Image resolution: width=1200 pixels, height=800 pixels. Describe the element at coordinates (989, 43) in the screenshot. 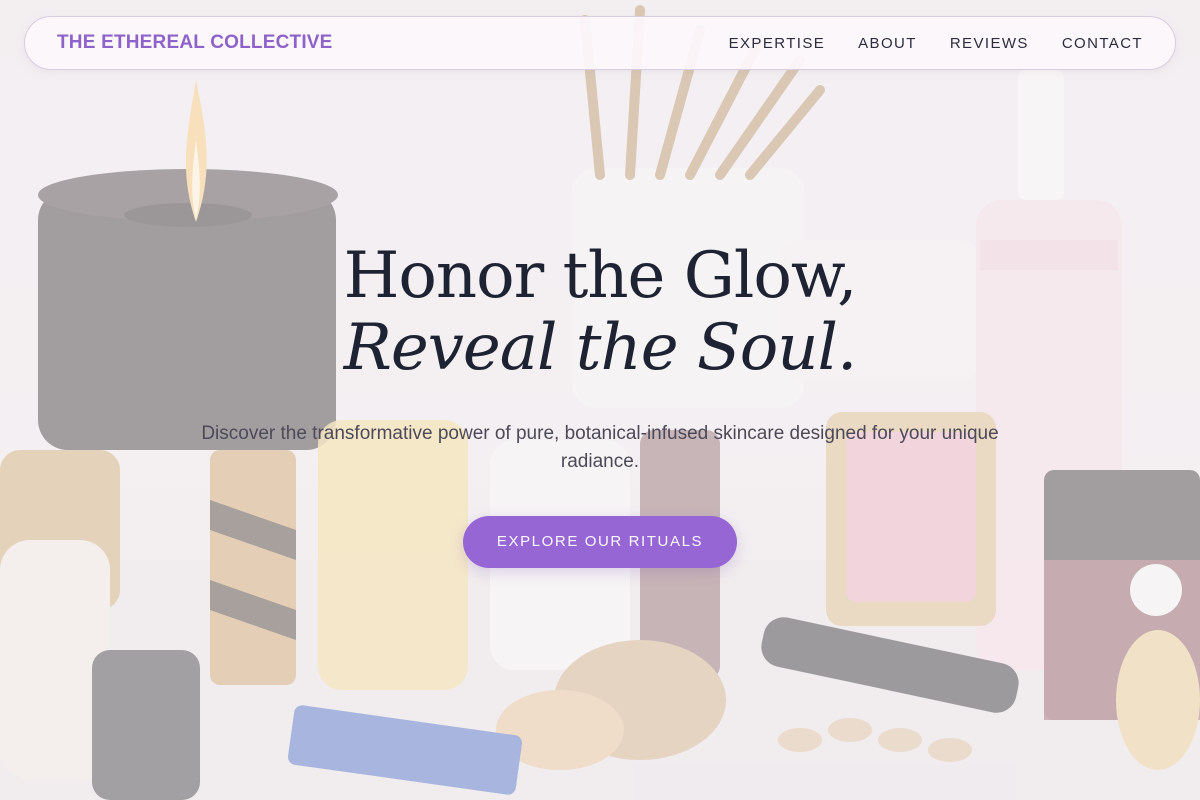

I see `nav-link-reviews: REVIEWS` at that location.